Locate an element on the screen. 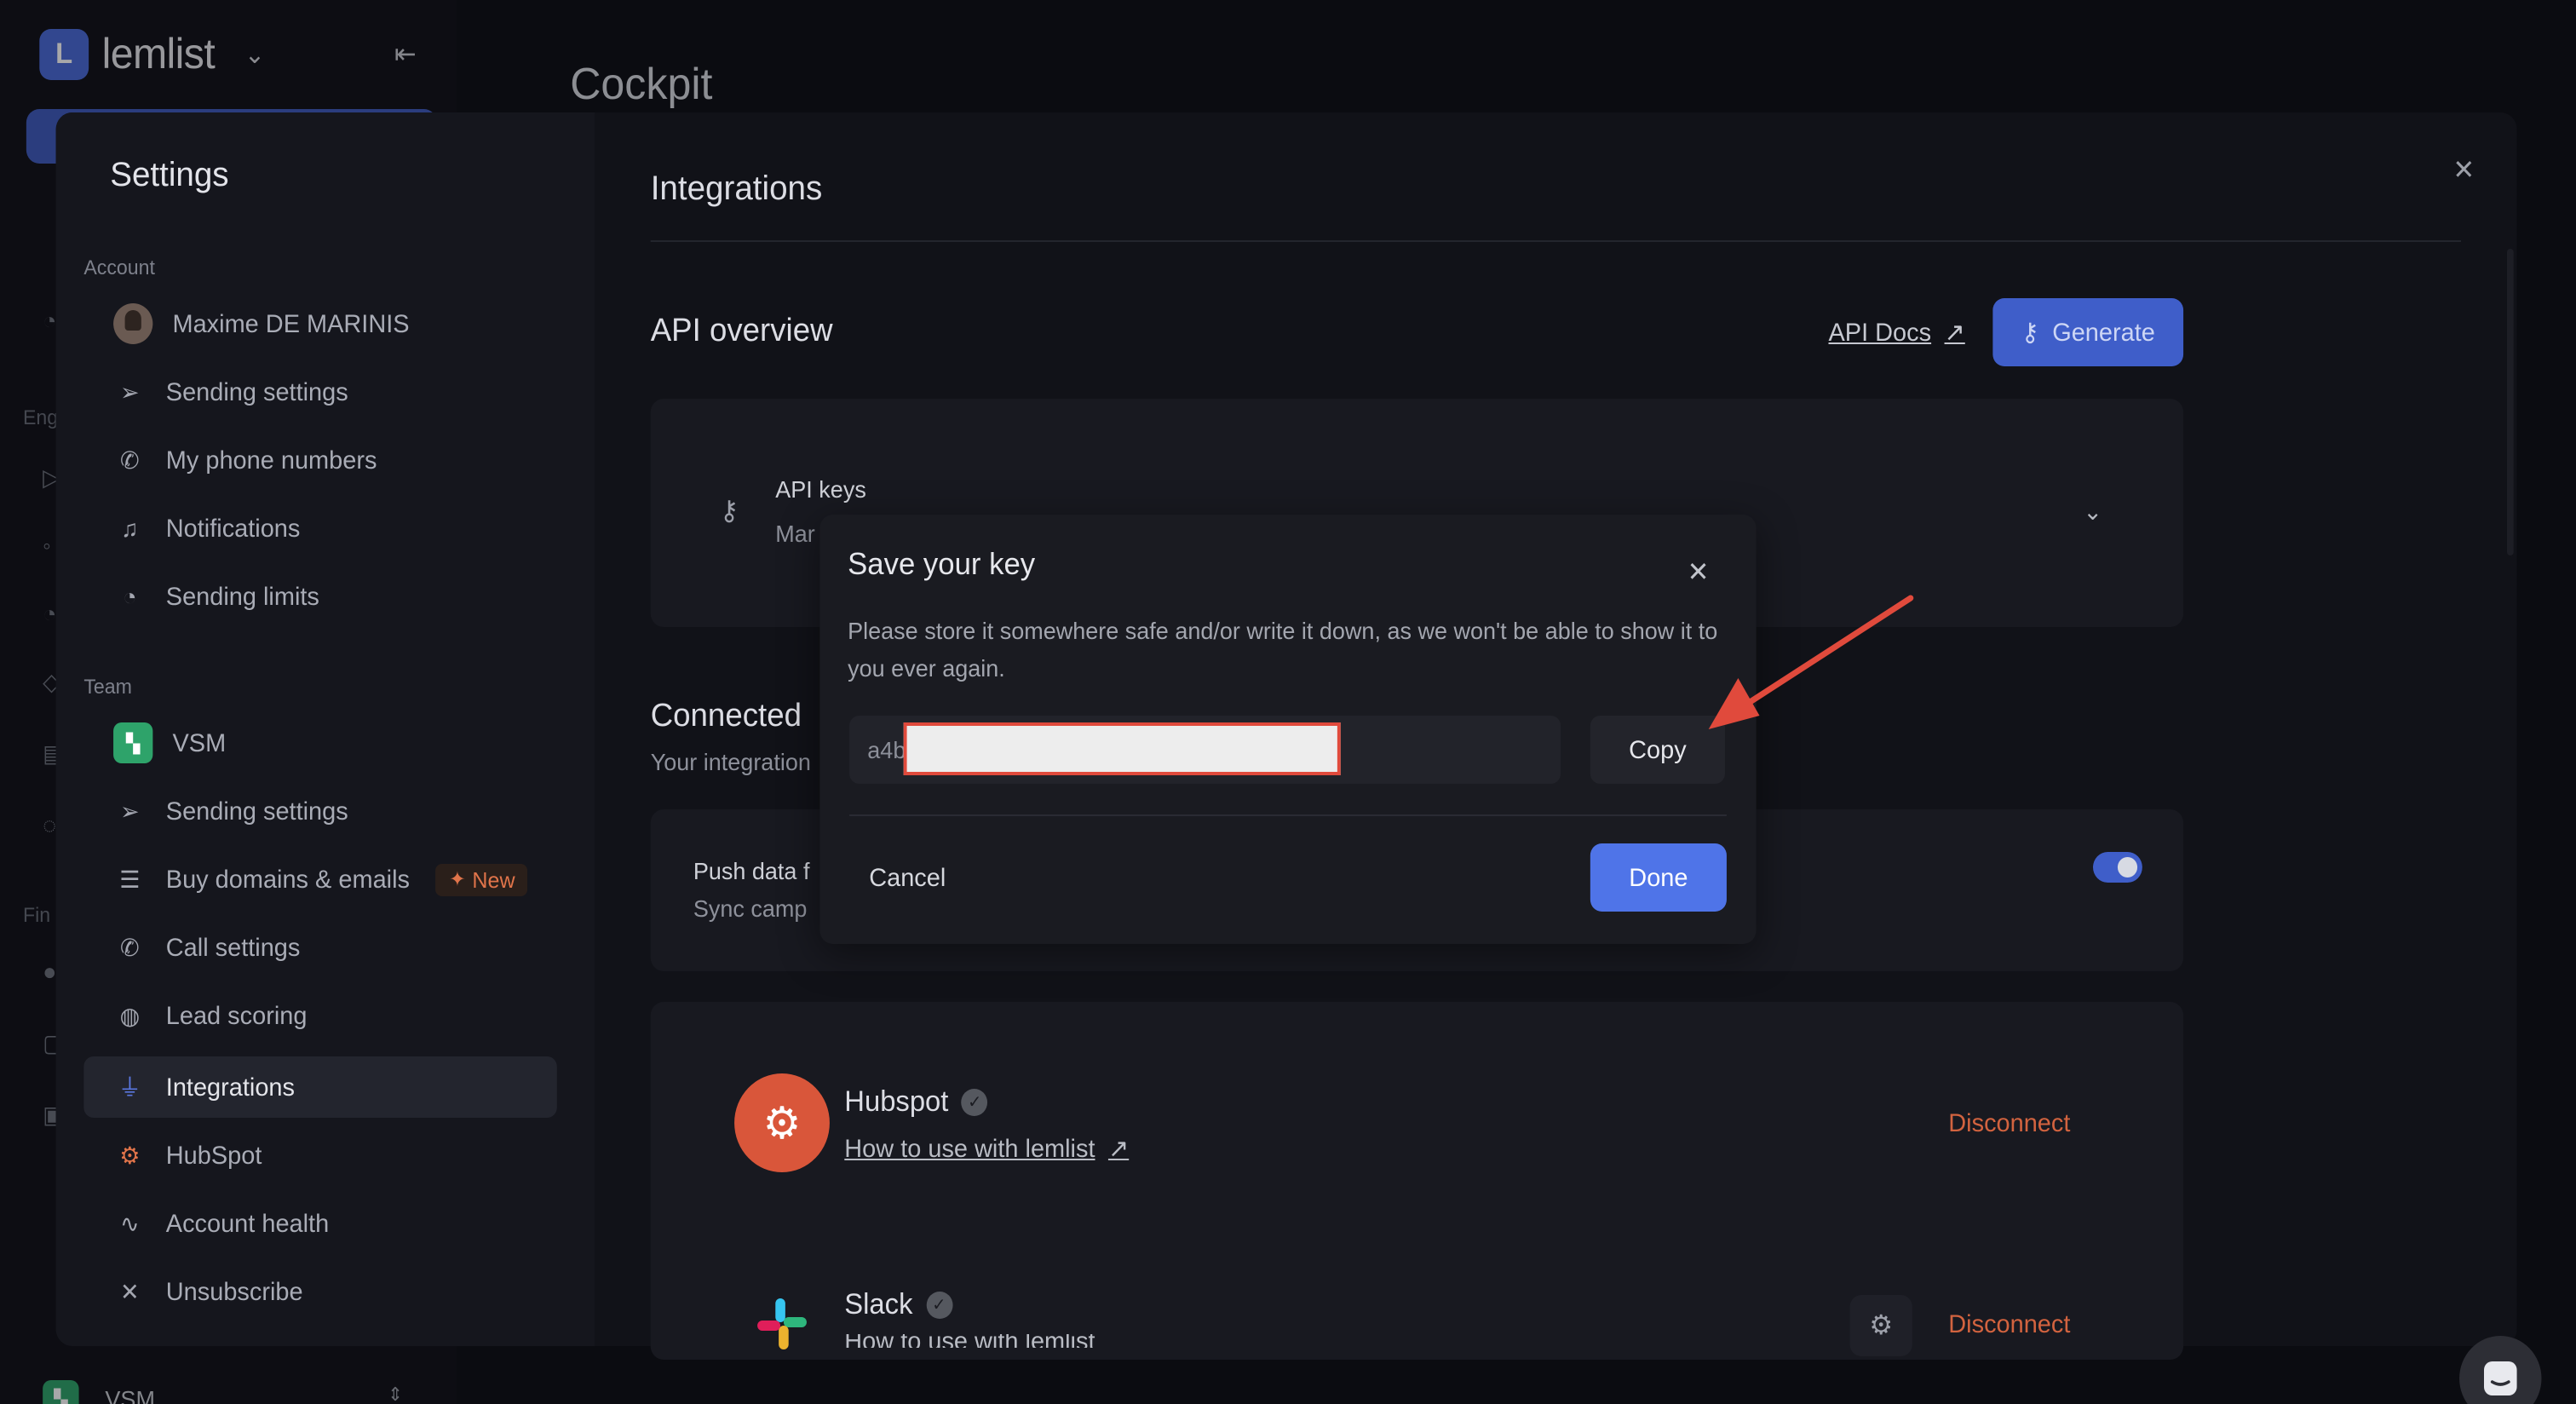  hubspot-help-link: How to use with lemlist ↗ is located at coordinates (987, 1148).